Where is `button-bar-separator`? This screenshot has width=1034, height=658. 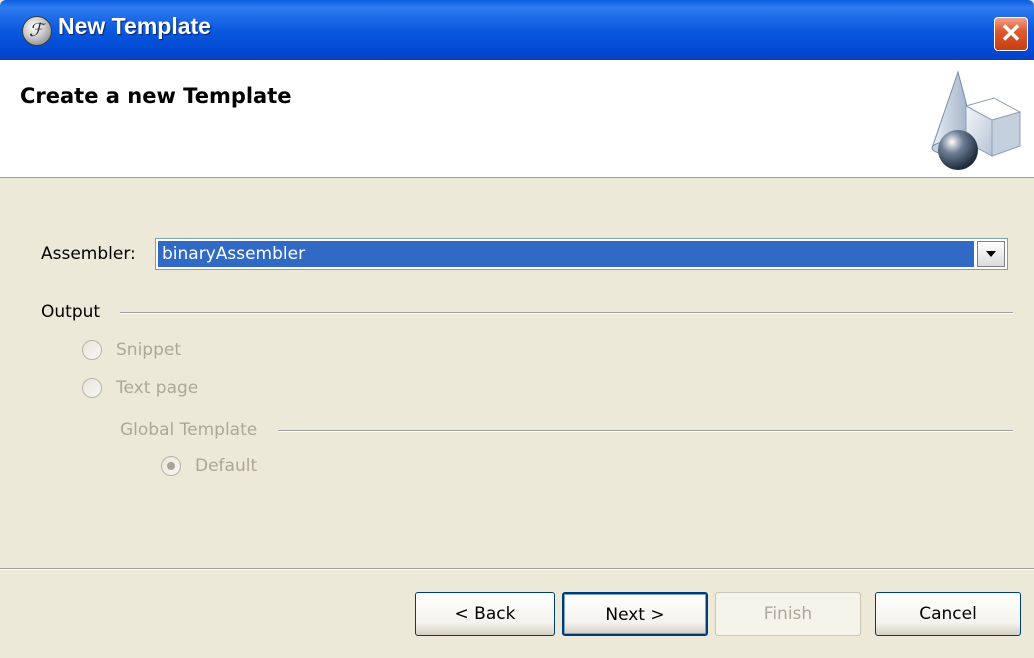
button-bar-separator is located at coordinates (517, 569).